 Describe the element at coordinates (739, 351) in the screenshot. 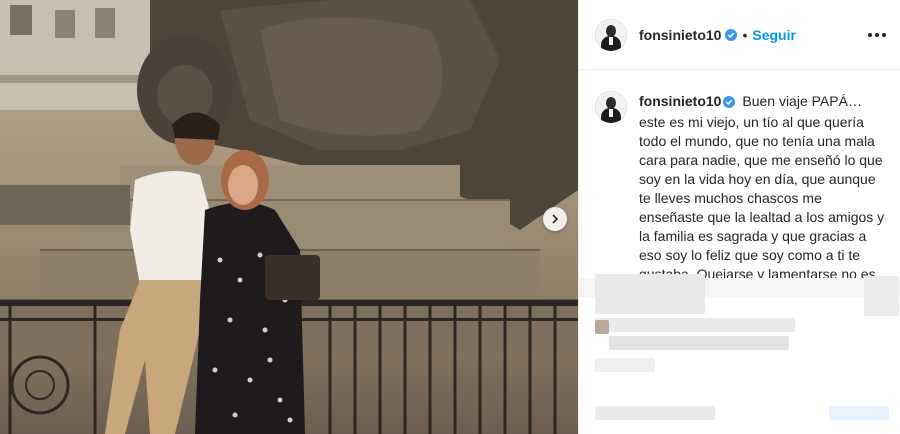

I see `blurred-comments-area` at that location.